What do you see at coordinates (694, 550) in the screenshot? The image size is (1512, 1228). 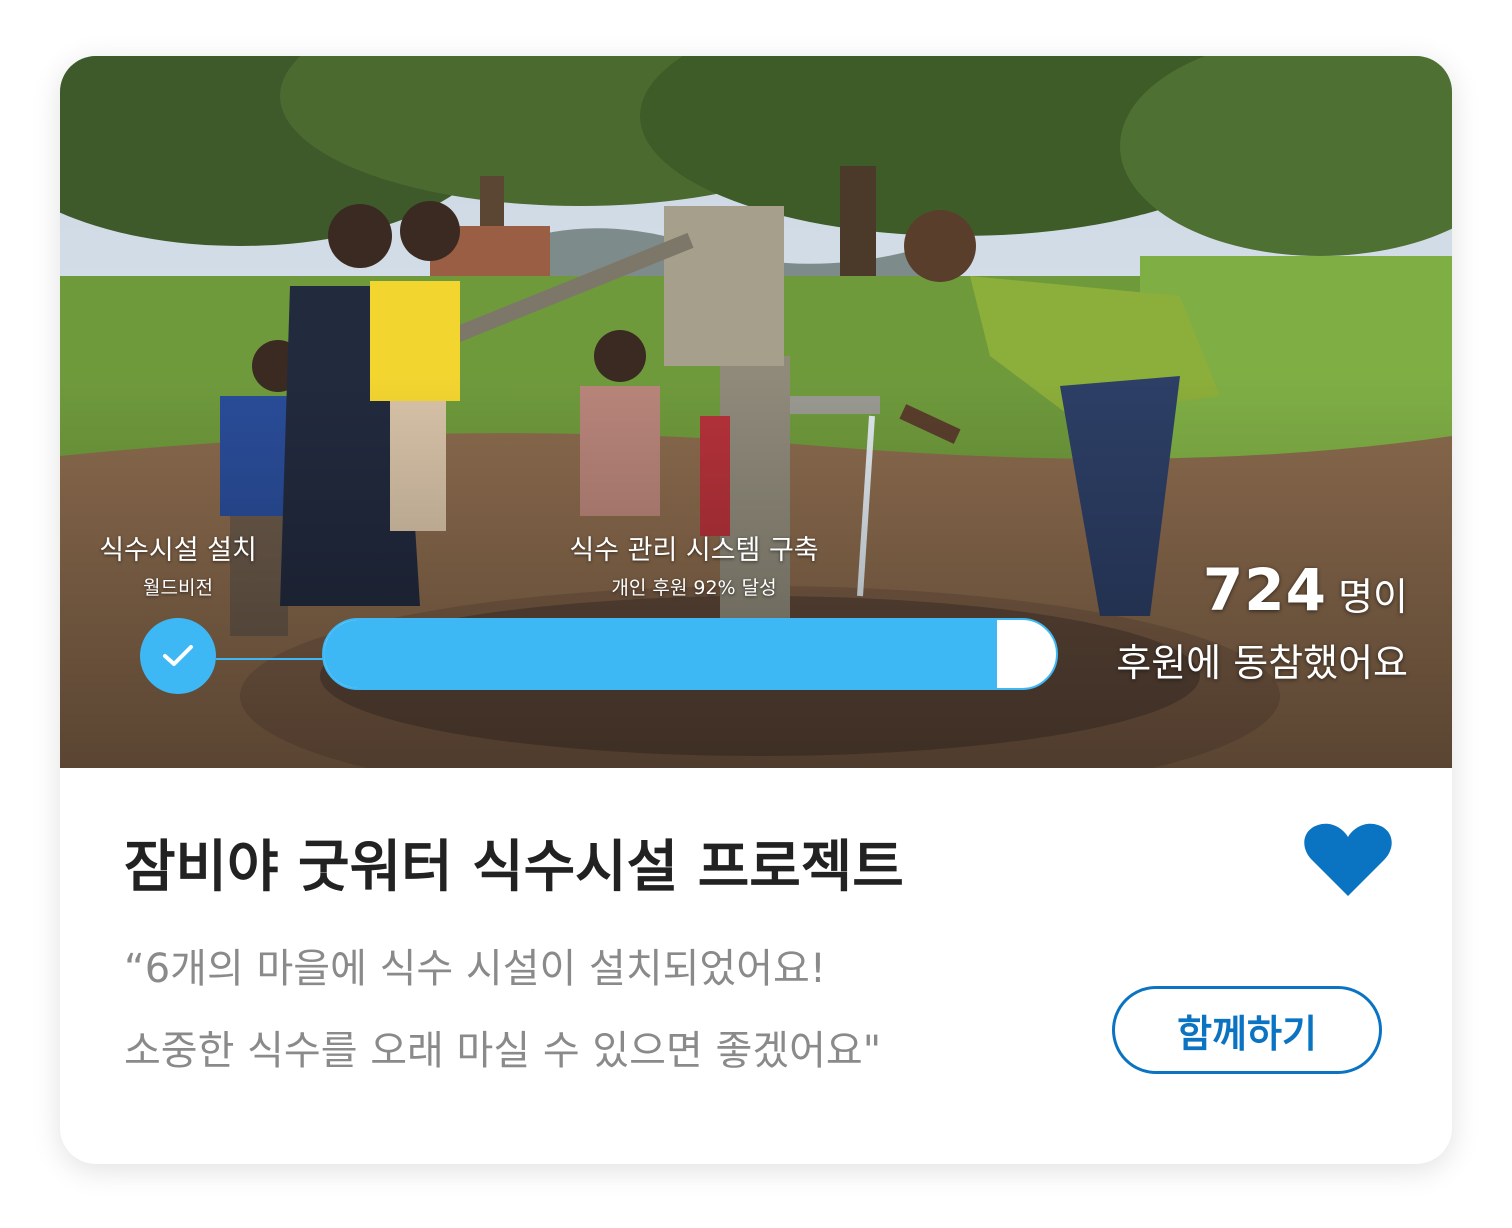 I see `step-management-title: 식수 관리 시스템 구축` at bounding box center [694, 550].